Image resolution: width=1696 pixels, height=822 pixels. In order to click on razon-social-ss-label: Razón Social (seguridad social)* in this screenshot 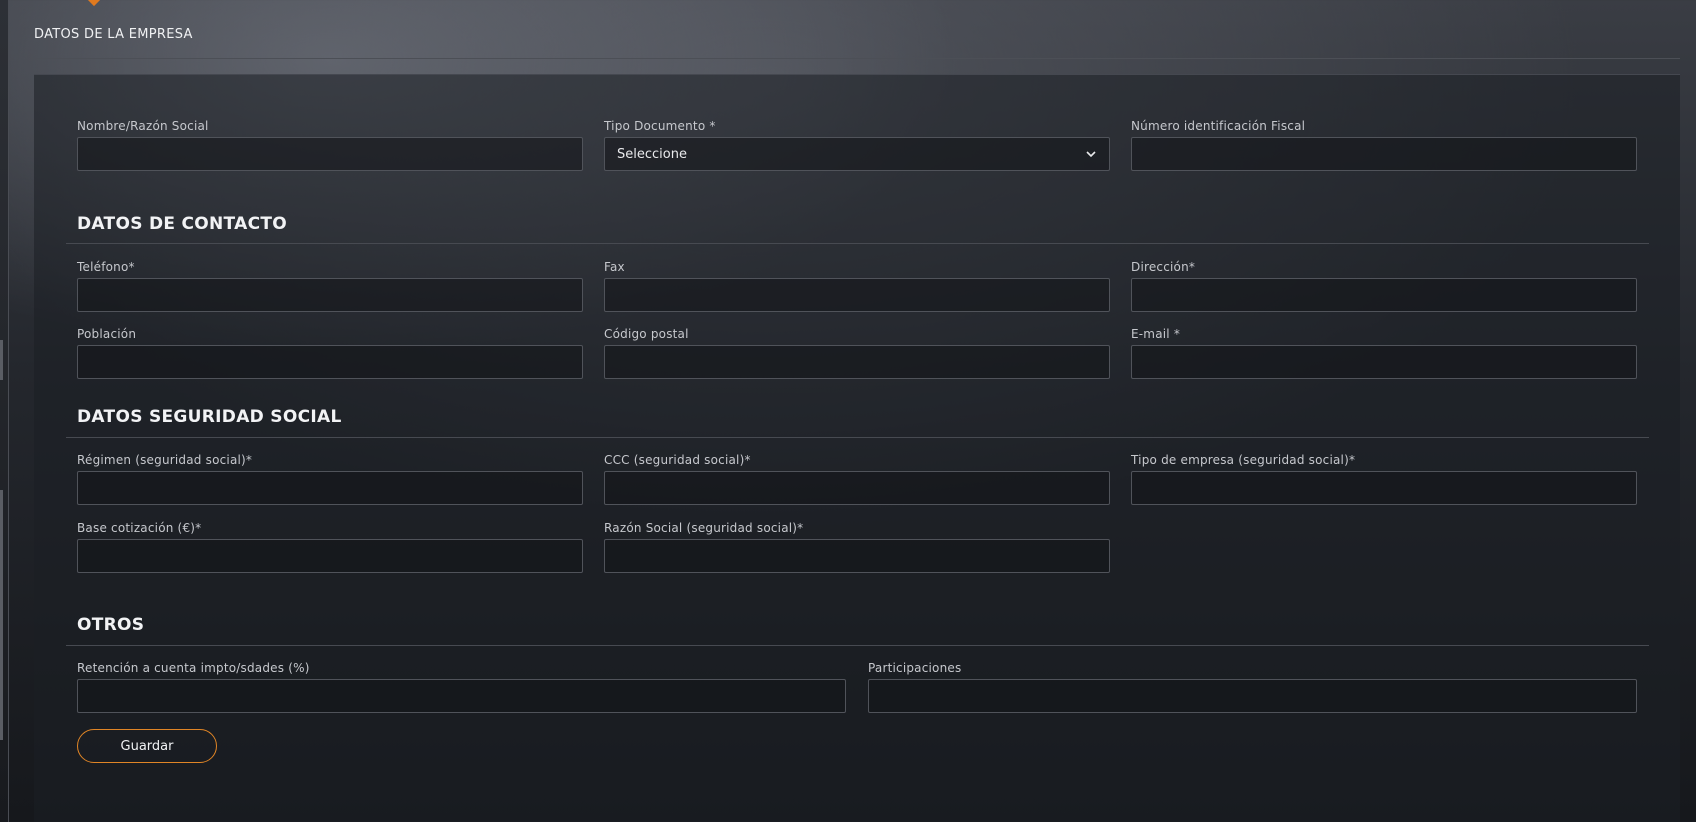, I will do `click(704, 528)`.